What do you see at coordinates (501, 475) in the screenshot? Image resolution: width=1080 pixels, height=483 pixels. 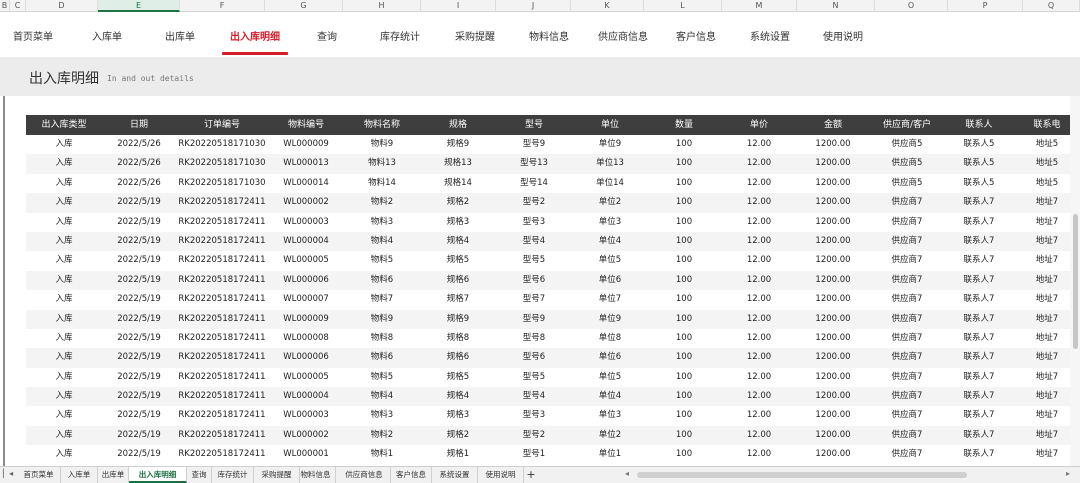 I see `sheet-tab-12: 使用说明` at bounding box center [501, 475].